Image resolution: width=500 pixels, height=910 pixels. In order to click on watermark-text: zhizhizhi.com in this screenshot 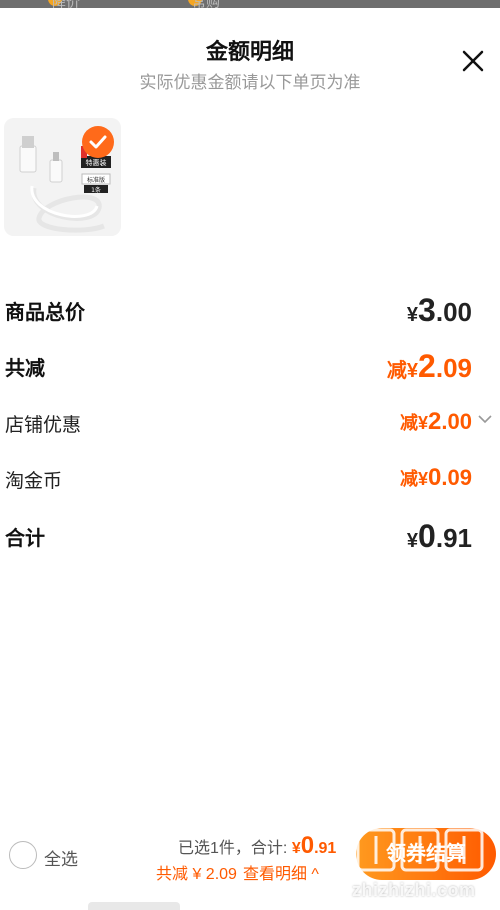, I will do `click(414, 890)`.